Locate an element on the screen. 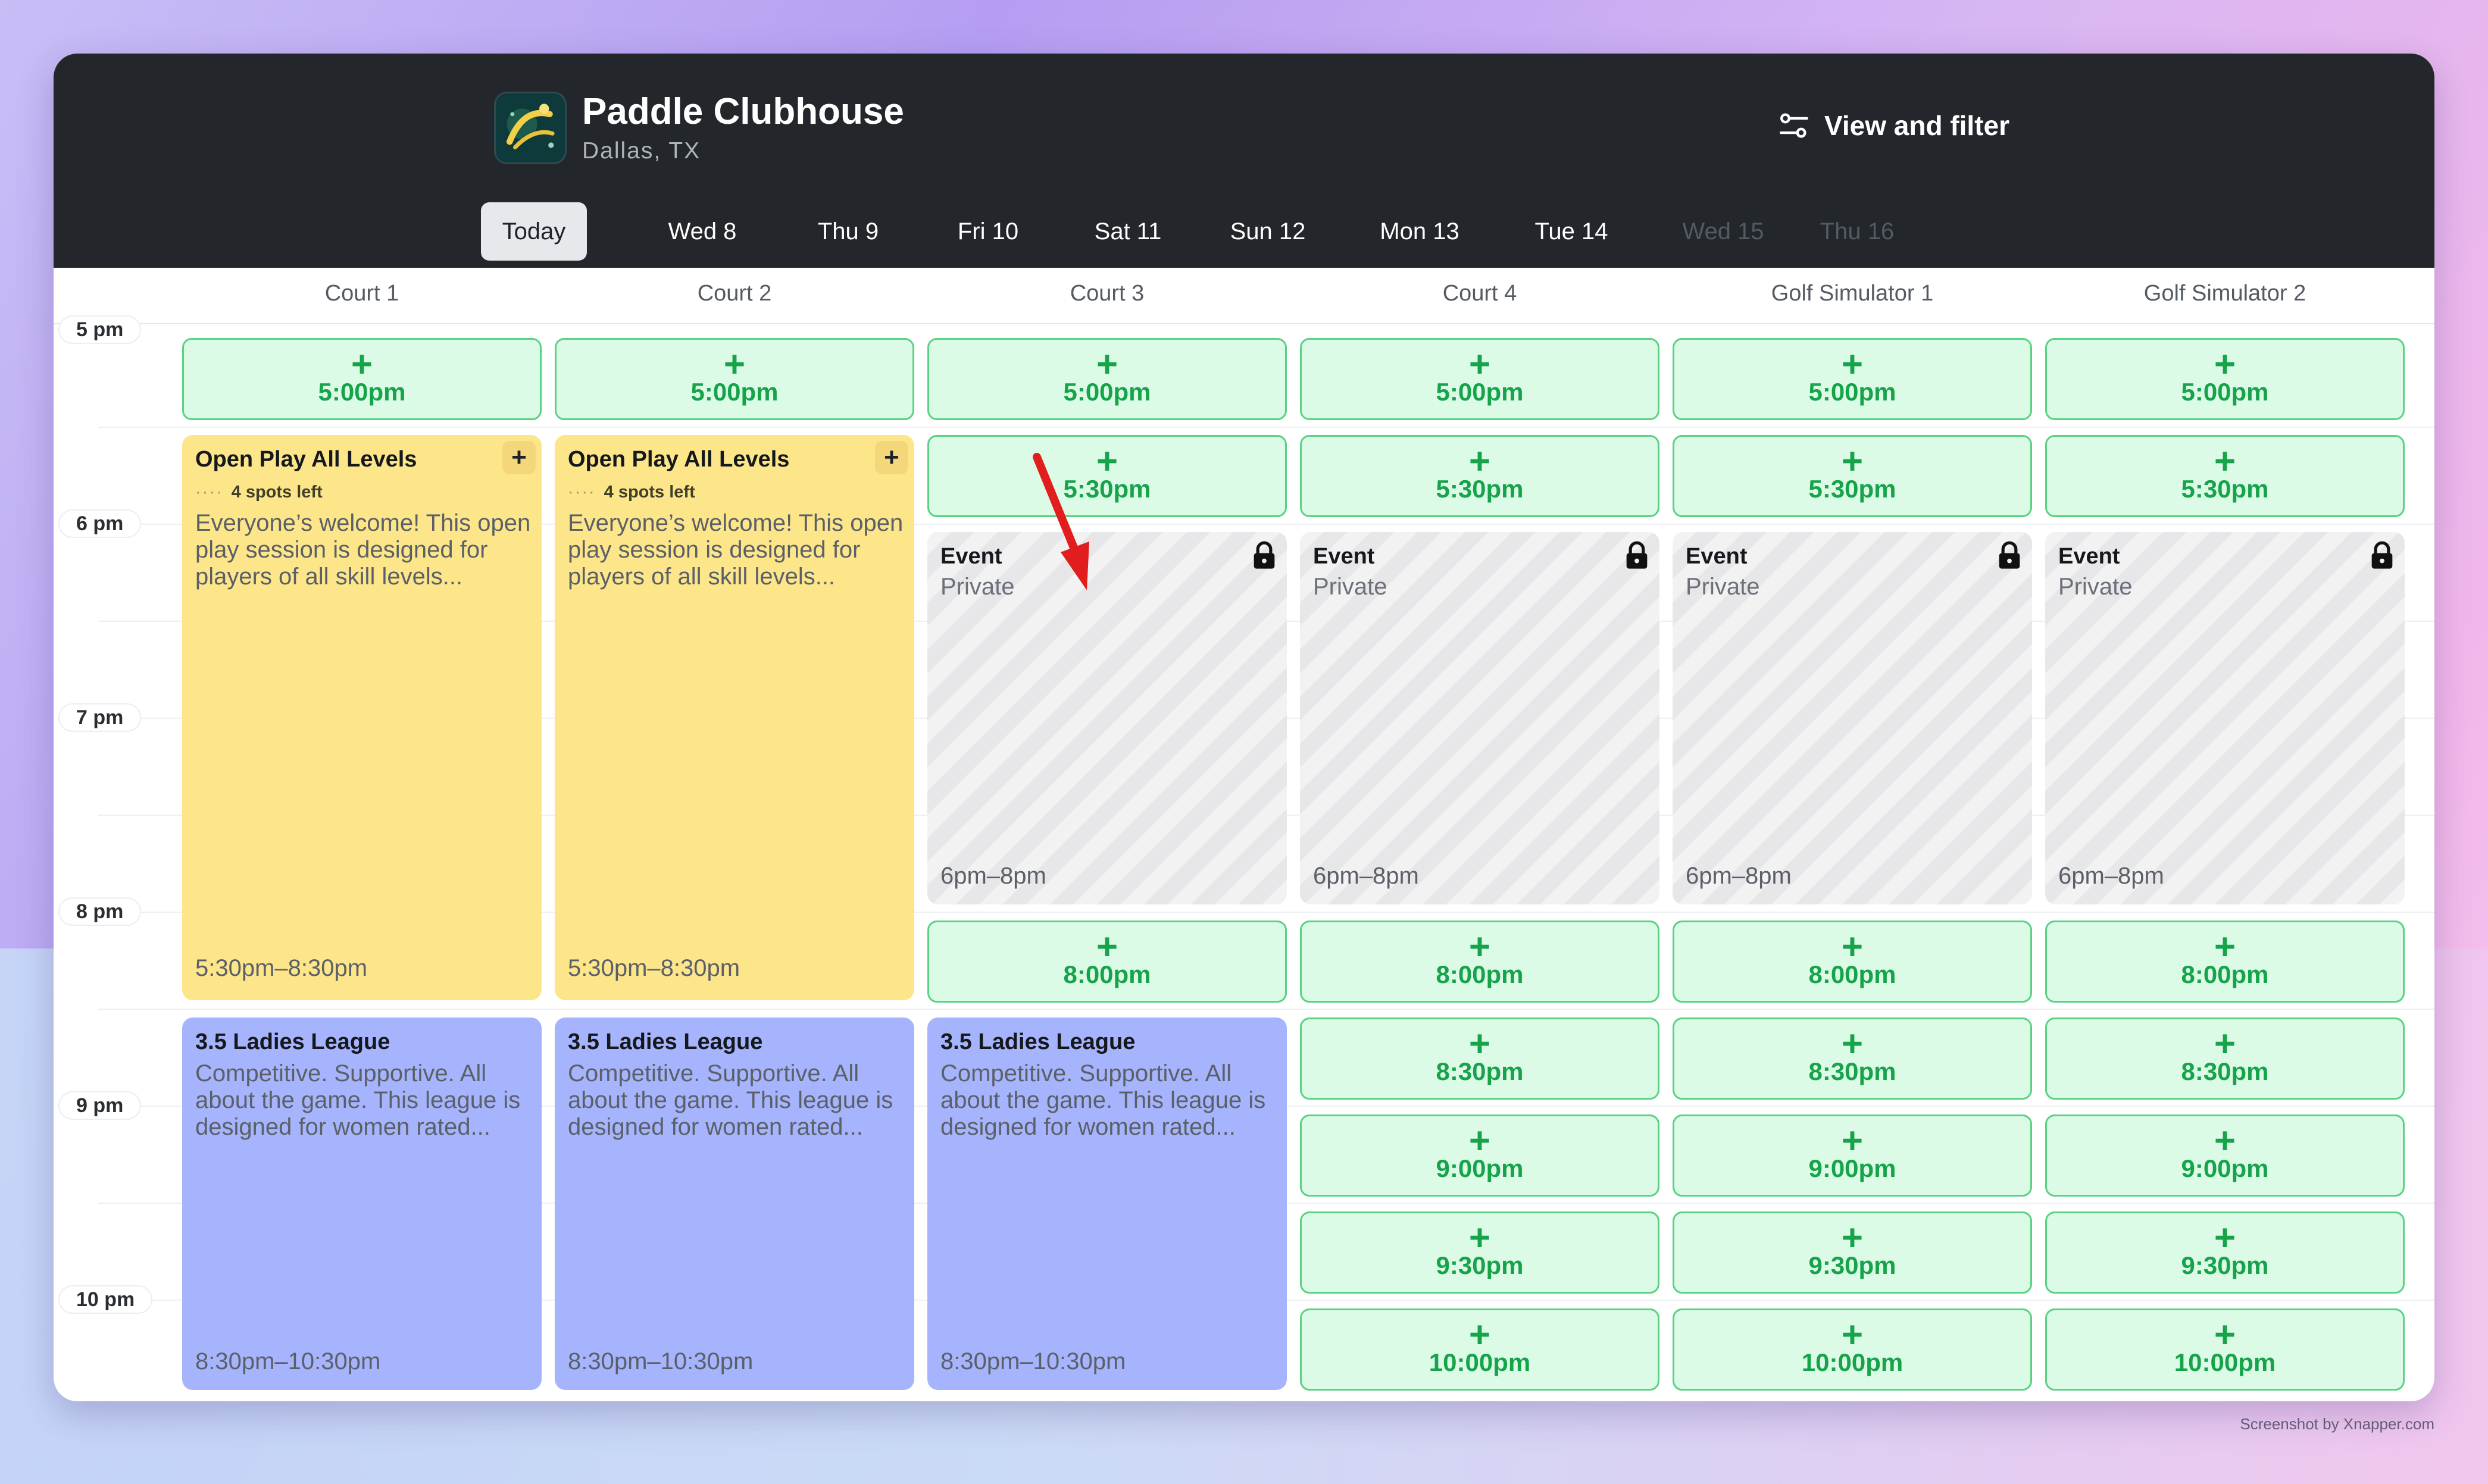 The image size is (2488, 1484). card-subtitle: Private is located at coordinates (2095, 587).